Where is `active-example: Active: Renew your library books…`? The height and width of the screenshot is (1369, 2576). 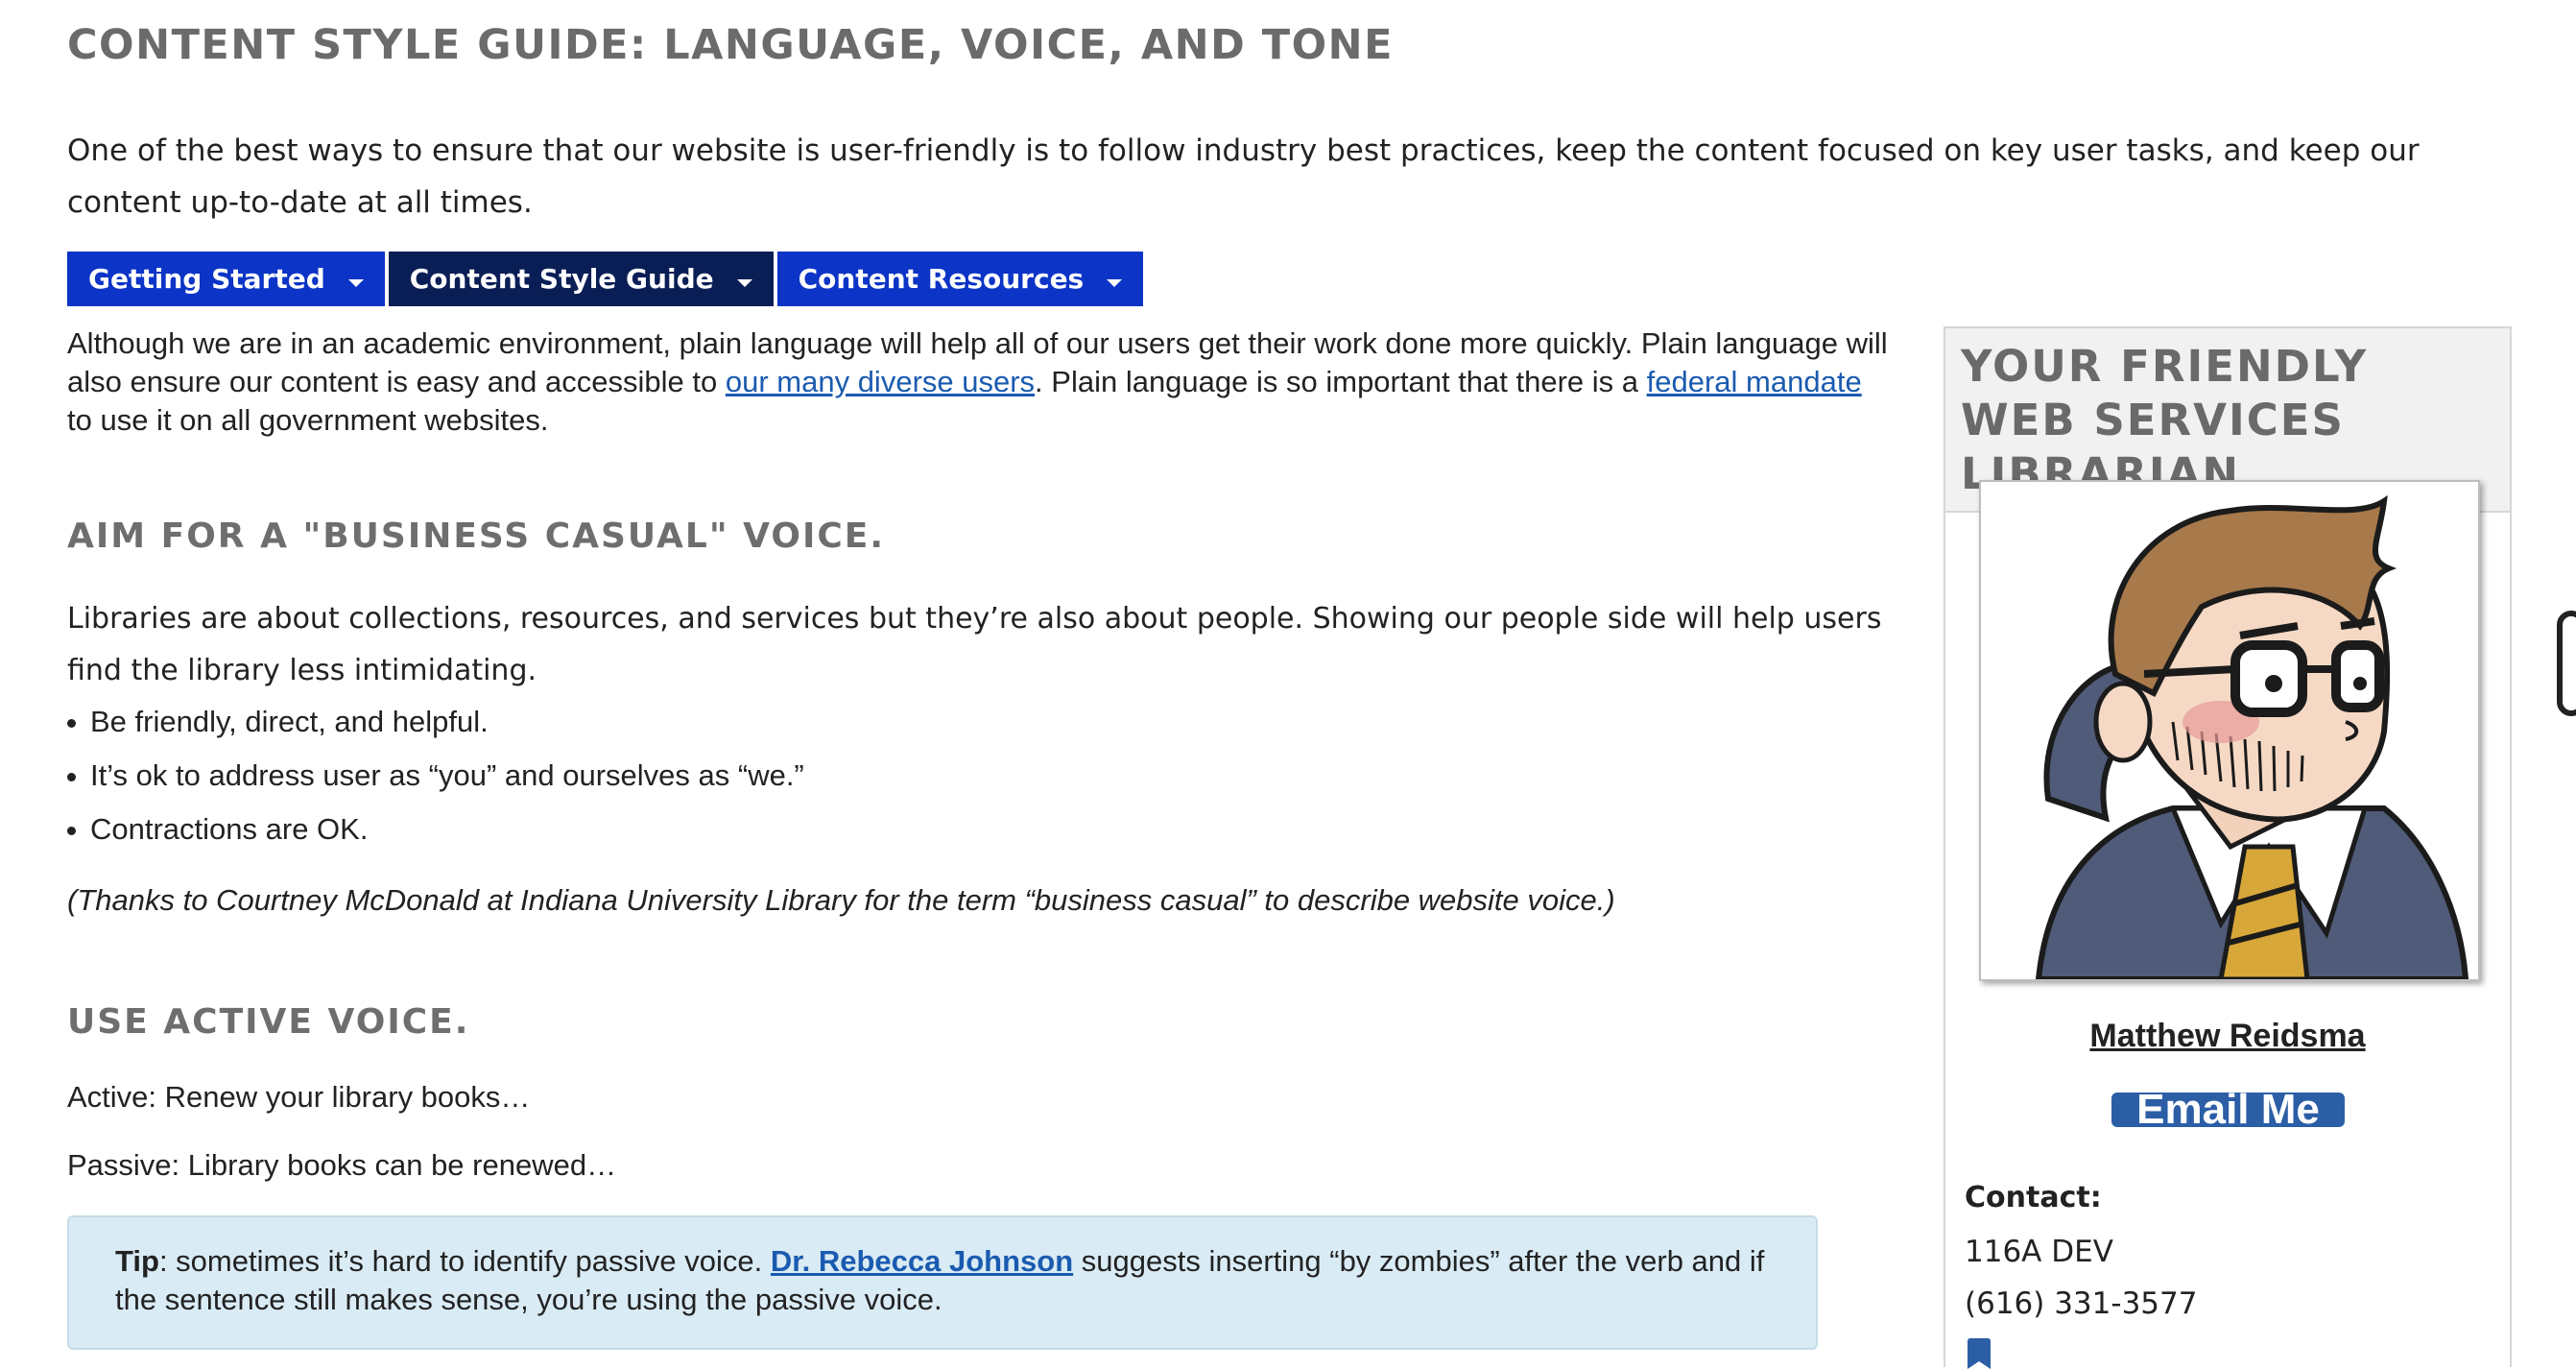 active-example: Active: Renew your library books… is located at coordinates (299, 1097).